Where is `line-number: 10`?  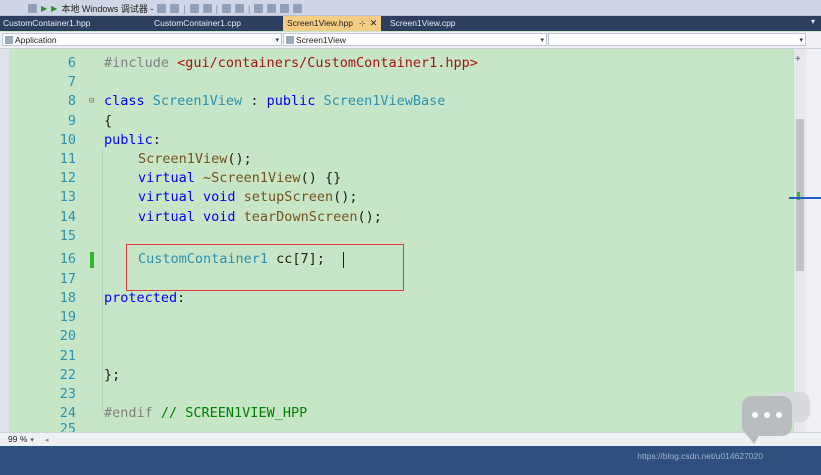 line-number: 10 is located at coordinates (67, 139).